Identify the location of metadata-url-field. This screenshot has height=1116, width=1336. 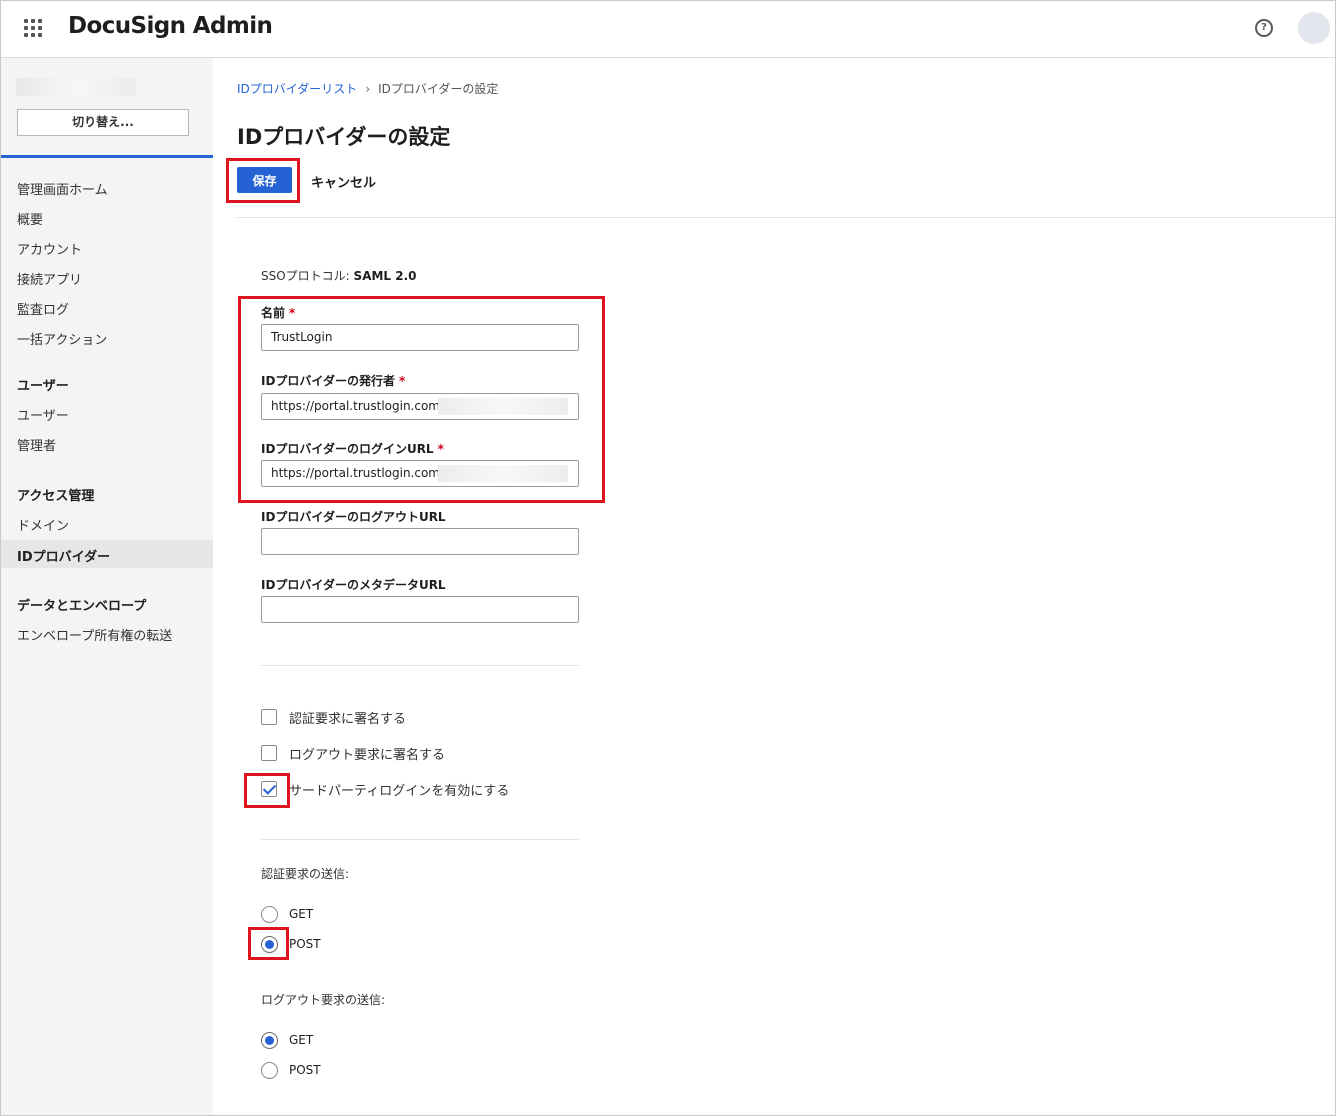
(420, 609).